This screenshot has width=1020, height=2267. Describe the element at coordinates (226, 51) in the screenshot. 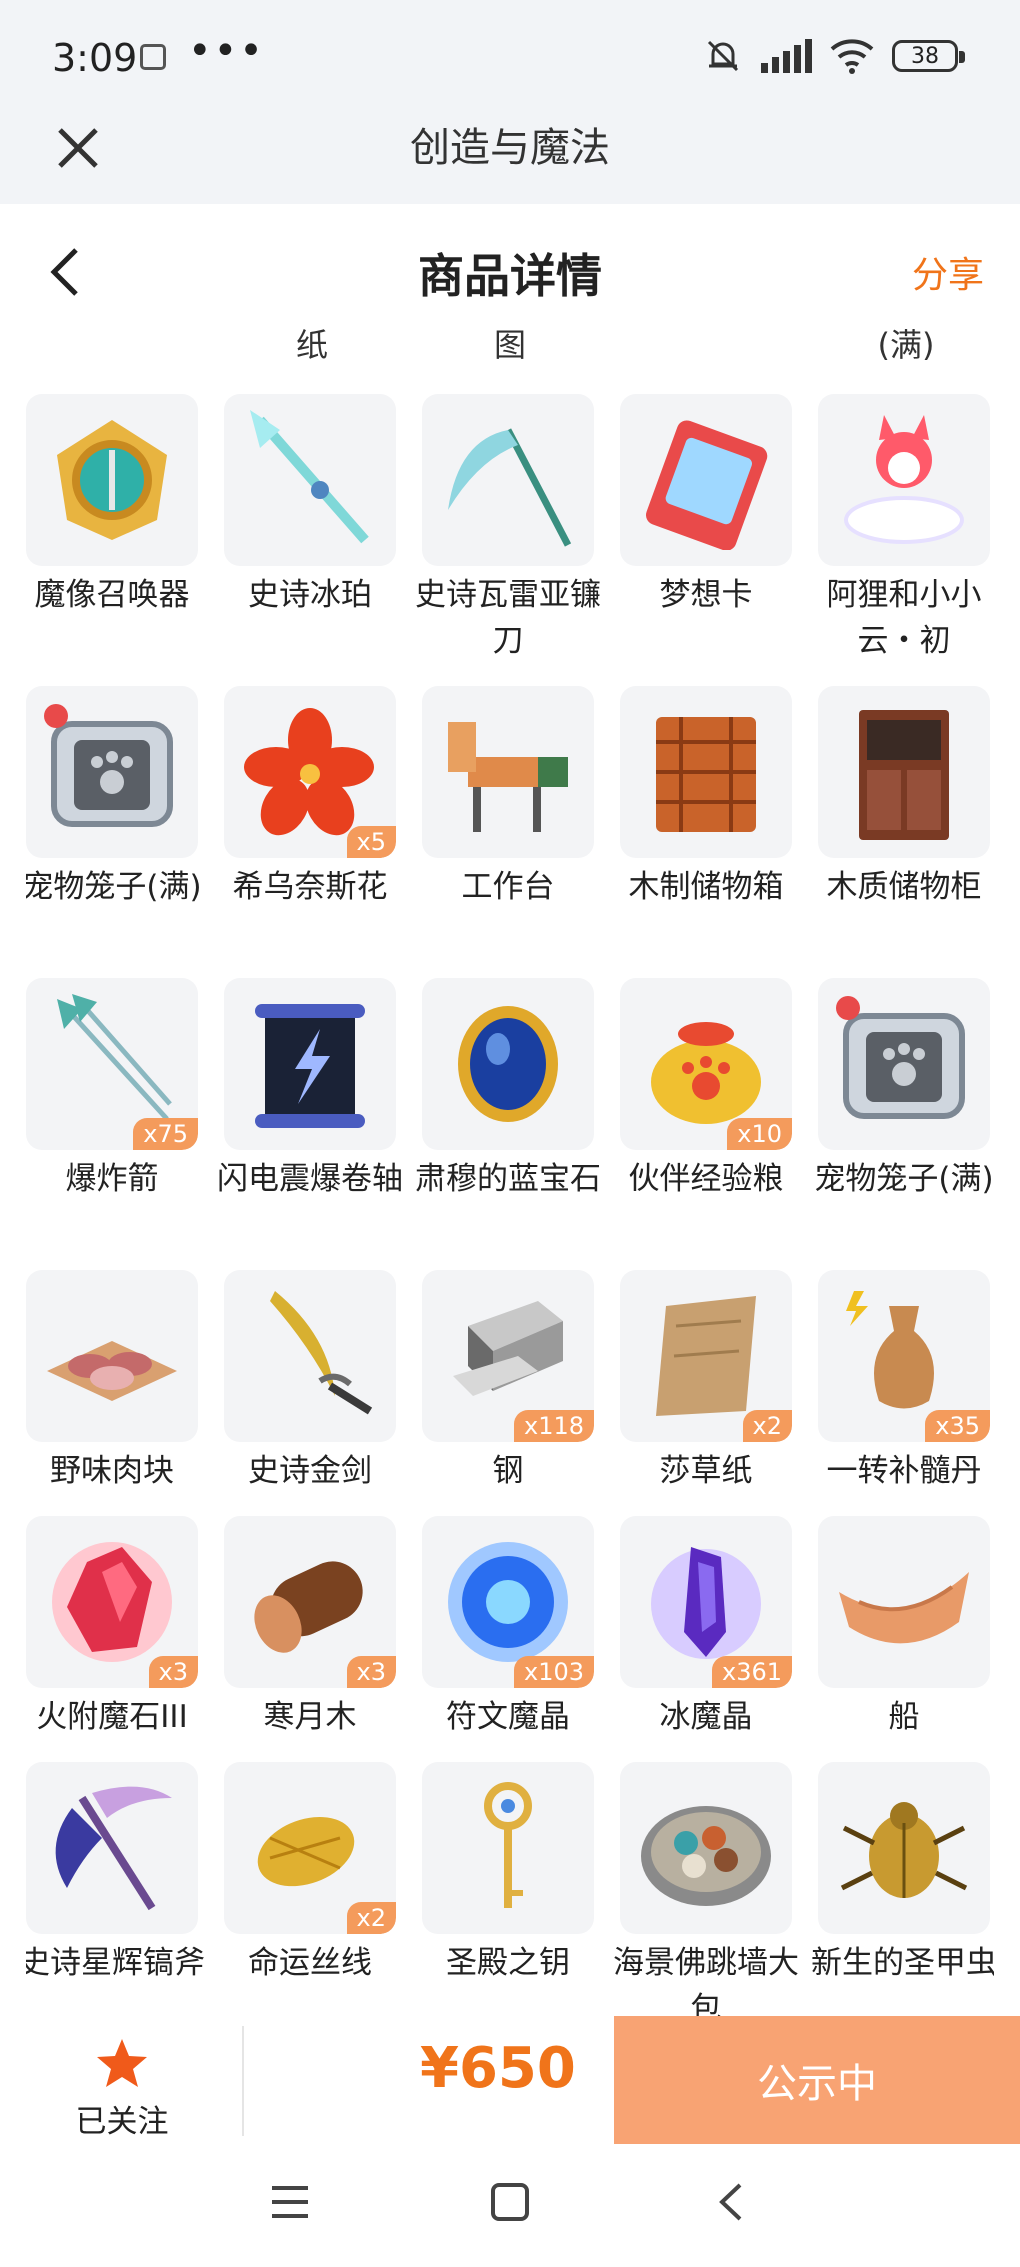

I see `more-notifications-icon: •••` at that location.